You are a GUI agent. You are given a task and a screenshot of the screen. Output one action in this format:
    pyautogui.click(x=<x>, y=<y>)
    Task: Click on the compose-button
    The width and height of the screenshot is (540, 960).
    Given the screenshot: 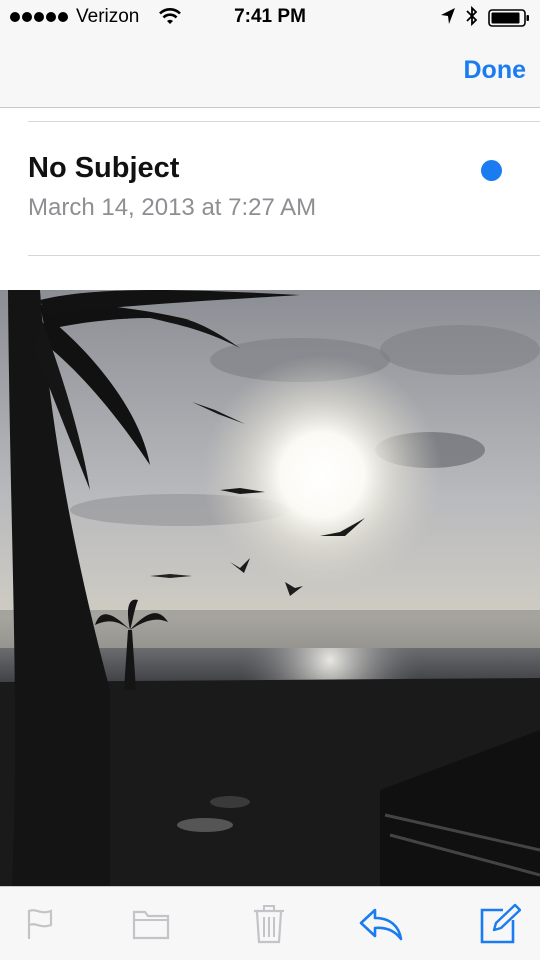 What is the action you would take?
    pyautogui.click(x=499, y=924)
    